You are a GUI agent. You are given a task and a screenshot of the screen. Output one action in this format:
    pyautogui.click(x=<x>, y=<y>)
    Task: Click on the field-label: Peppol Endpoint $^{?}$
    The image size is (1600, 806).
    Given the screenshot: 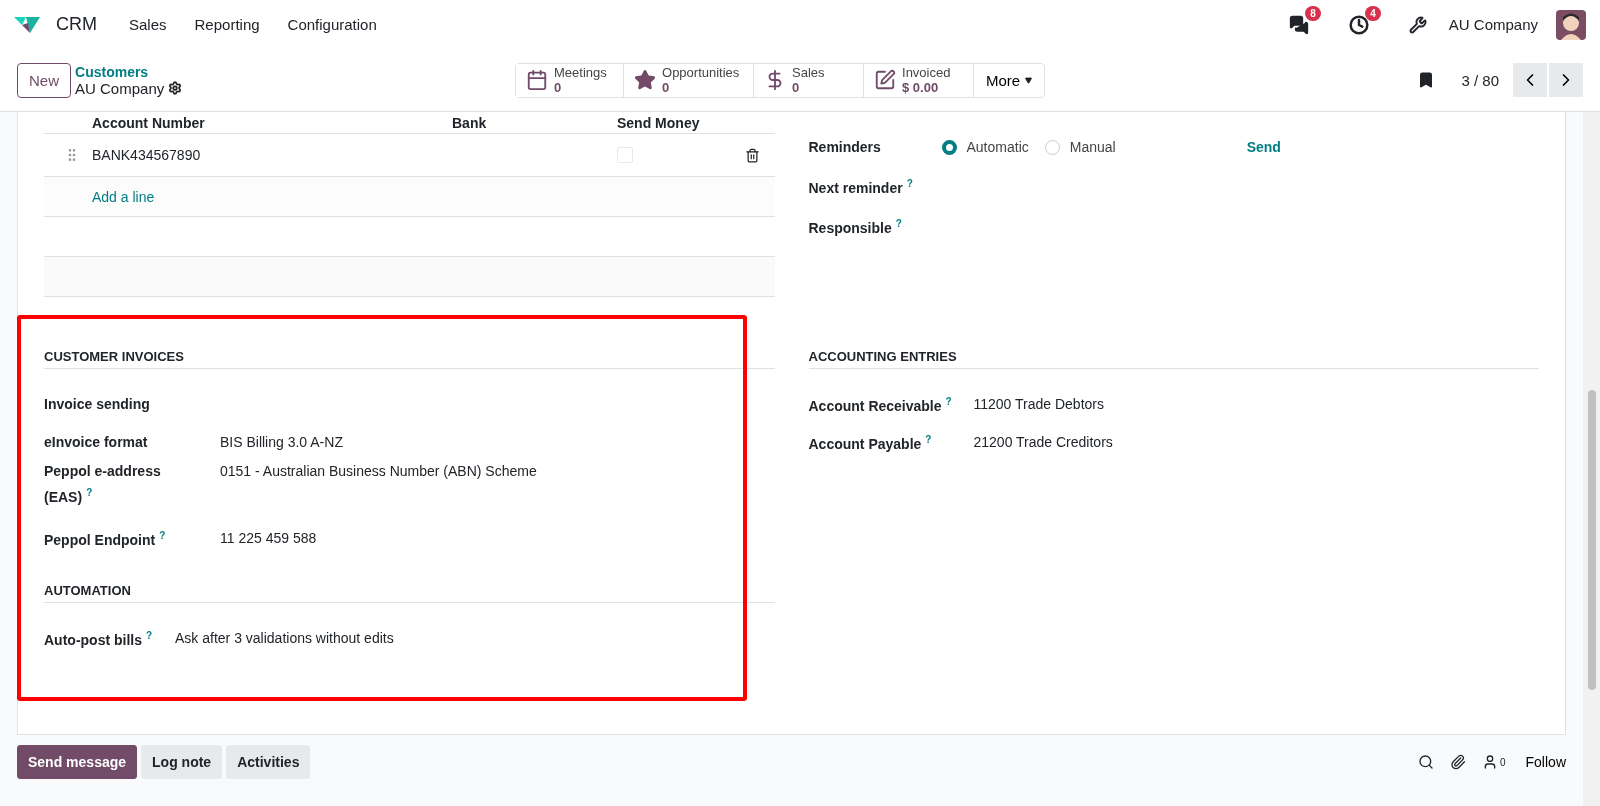 What is the action you would take?
    pyautogui.click(x=105, y=539)
    